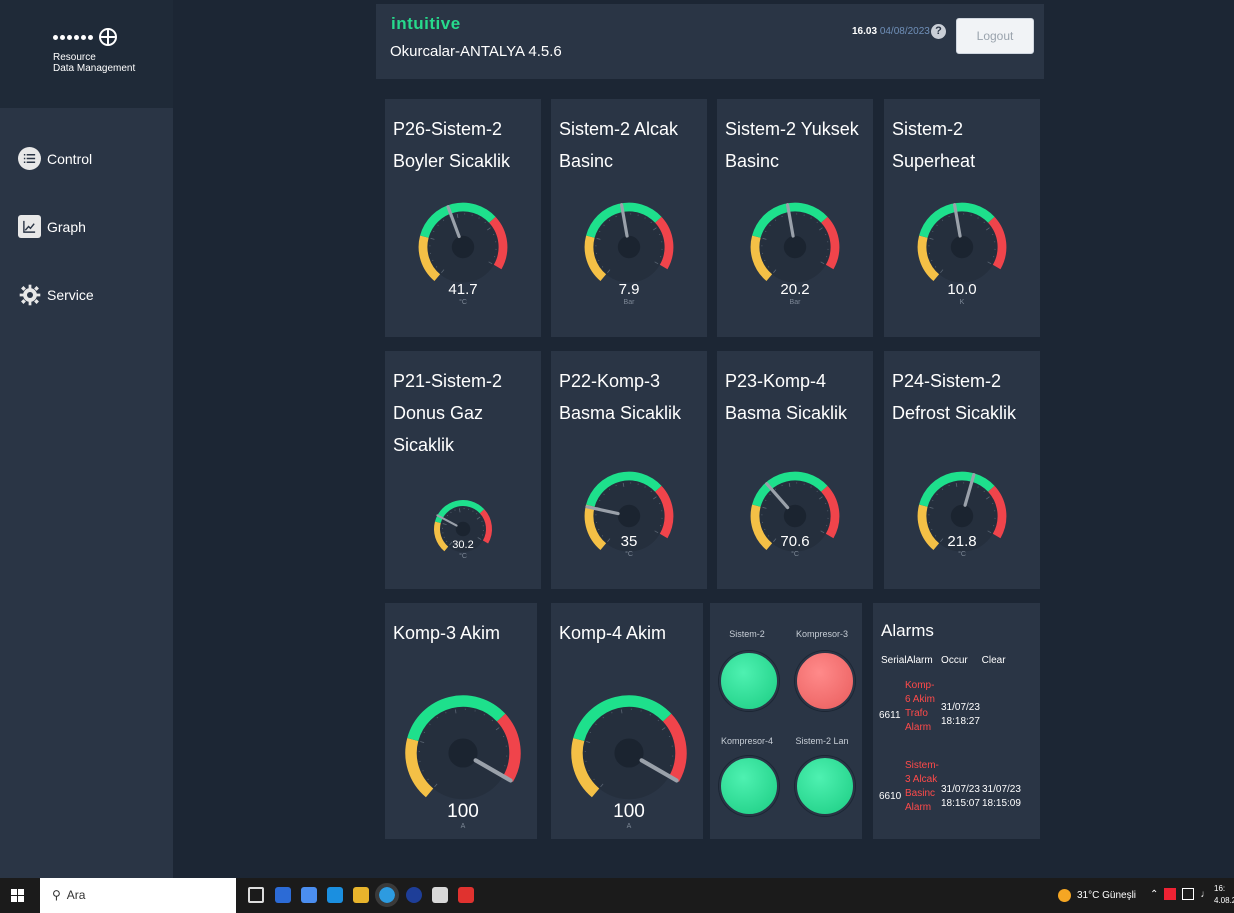 The image size is (1234, 913). What do you see at coordinates (904, 31) in the screenshot?
I see `header-date: 04/08/2023` at bounding box center [904, 31].